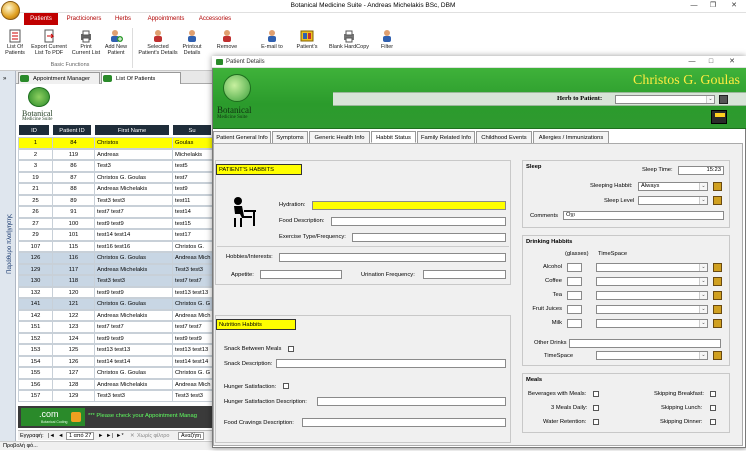 This screenshot has width=746, height=451. I want to click on tab-appointment-manager: Appointment Manager, so click(59, 78).